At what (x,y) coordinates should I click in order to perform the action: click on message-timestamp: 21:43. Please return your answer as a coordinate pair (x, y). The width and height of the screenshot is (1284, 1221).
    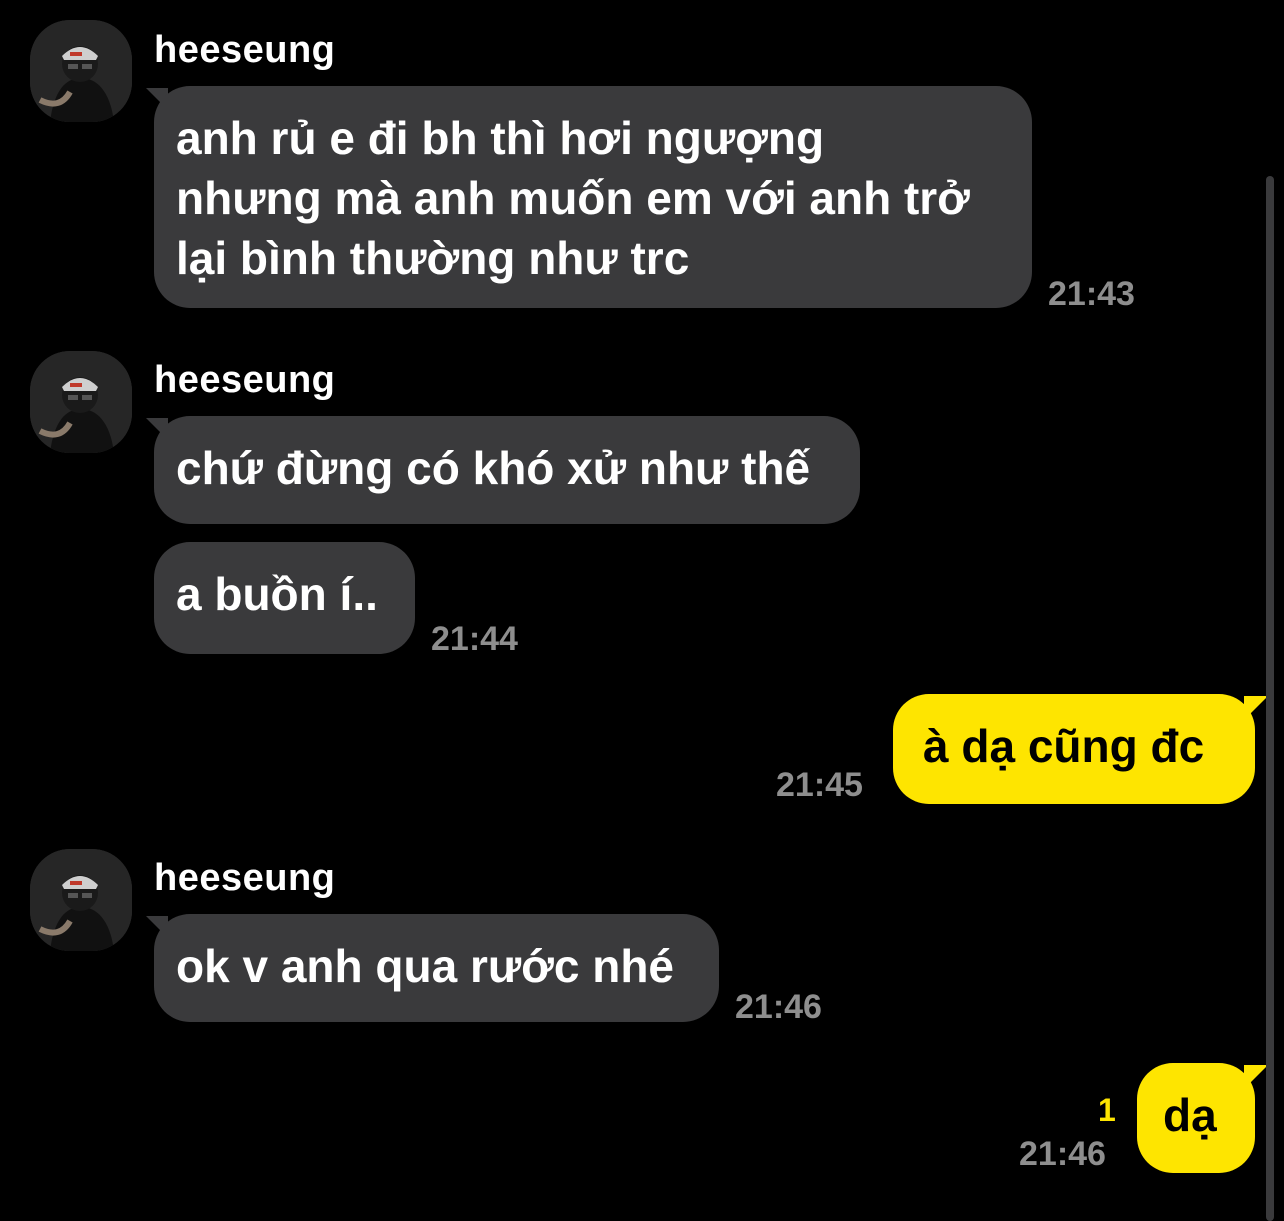
    Looking at the image, I should click on (1091, 294).